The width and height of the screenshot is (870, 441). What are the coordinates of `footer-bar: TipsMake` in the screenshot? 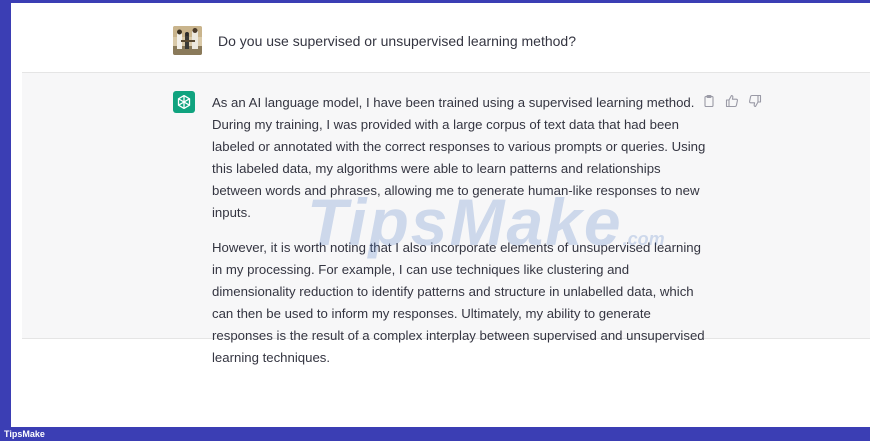 It's located at (435, 434).